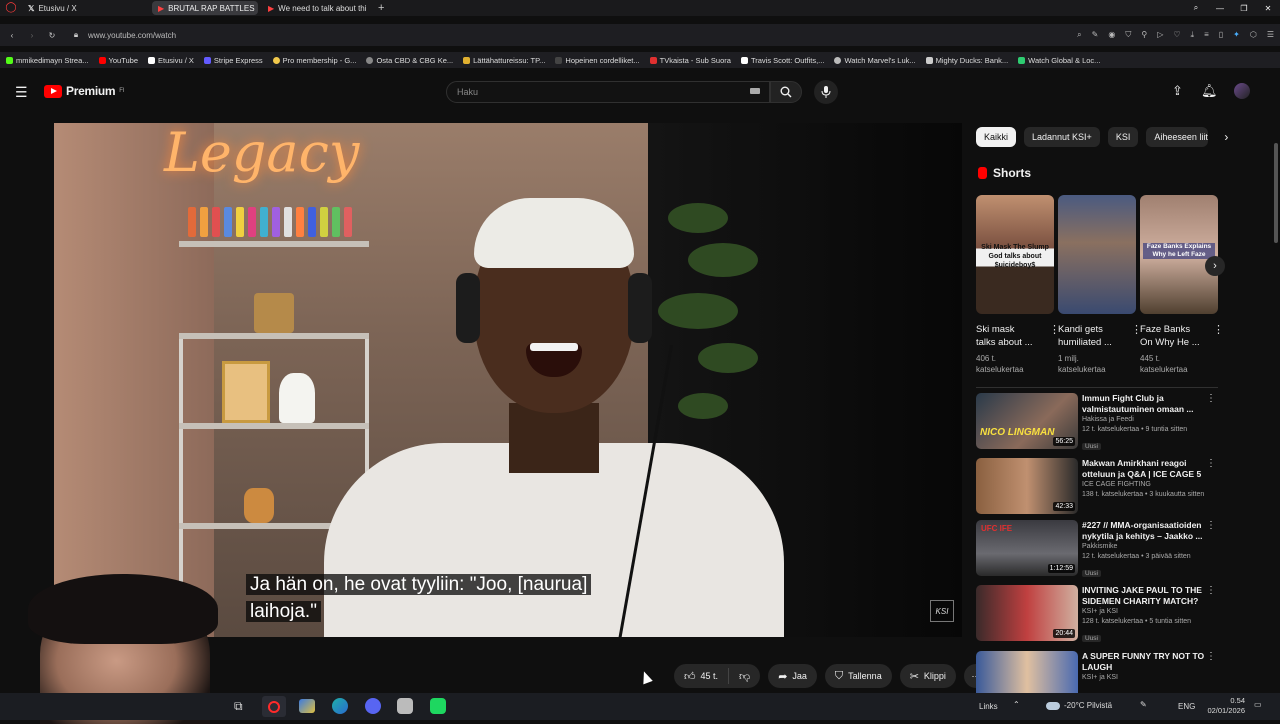 This screenshot has height=724, width=1280. I want to click on tab-rap-battles: ▶ BRUTAL RAP BATTLES, so click(205, 8).